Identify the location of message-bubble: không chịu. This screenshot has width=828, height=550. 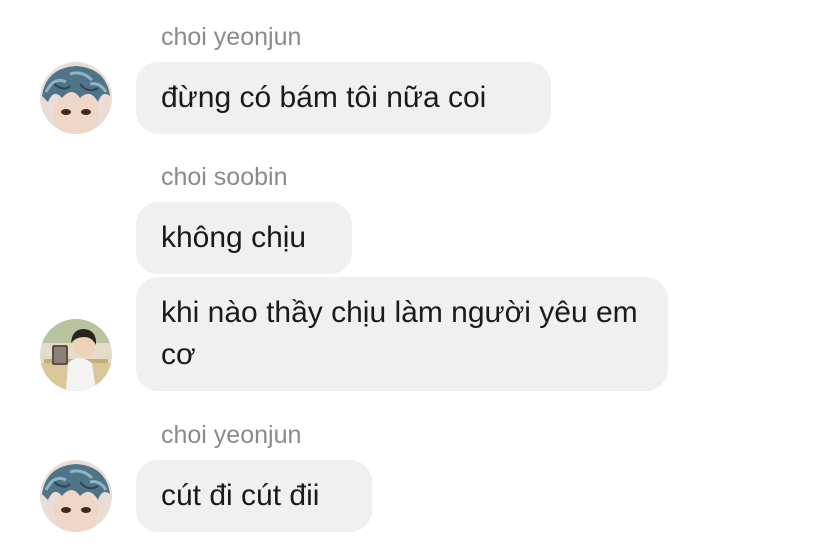
(244, 238).